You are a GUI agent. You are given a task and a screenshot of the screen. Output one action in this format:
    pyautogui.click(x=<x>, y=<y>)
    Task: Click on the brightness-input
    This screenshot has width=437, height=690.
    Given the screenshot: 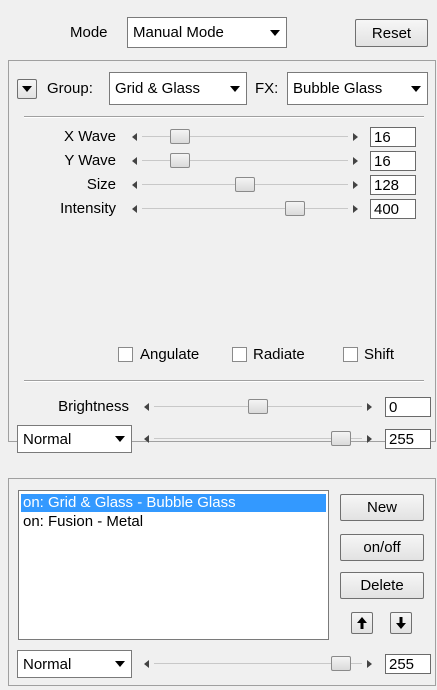 What is the action you would take?
    pyautogui.click(x=408, y=407)
    